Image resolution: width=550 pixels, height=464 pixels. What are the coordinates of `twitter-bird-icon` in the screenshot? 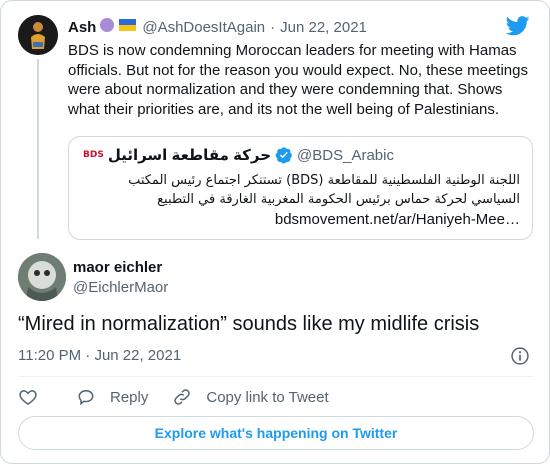 It's located at (518, 26).